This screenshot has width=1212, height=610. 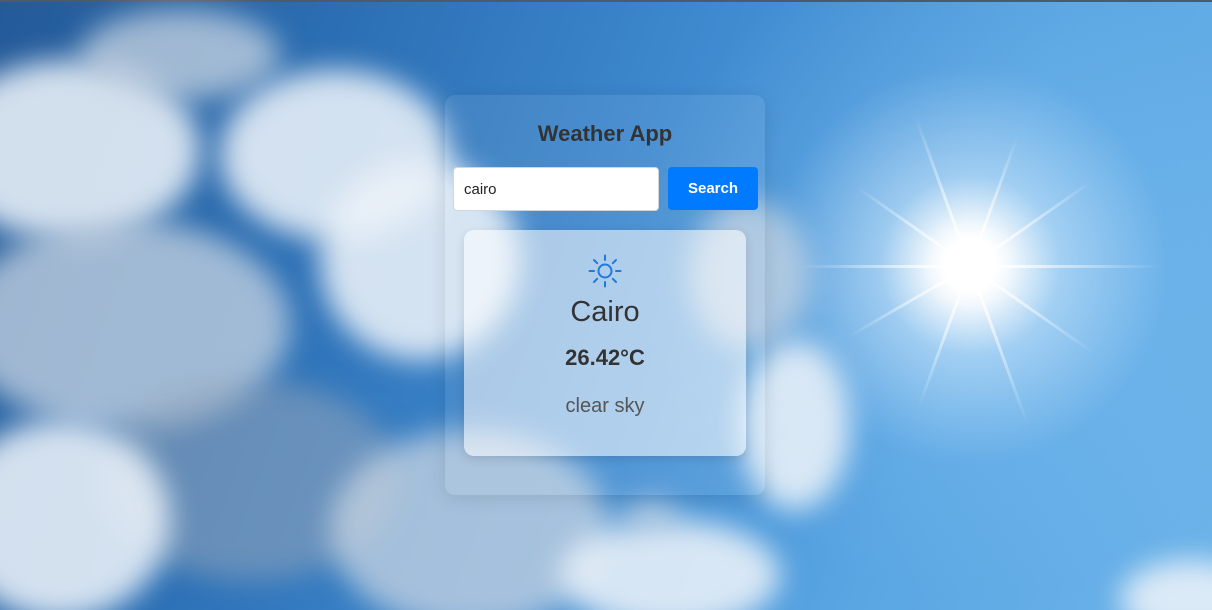 What do you see at coordinates (556, 189) in the screenshot?
I see `city-search-input` at bounding box center [556, 189].